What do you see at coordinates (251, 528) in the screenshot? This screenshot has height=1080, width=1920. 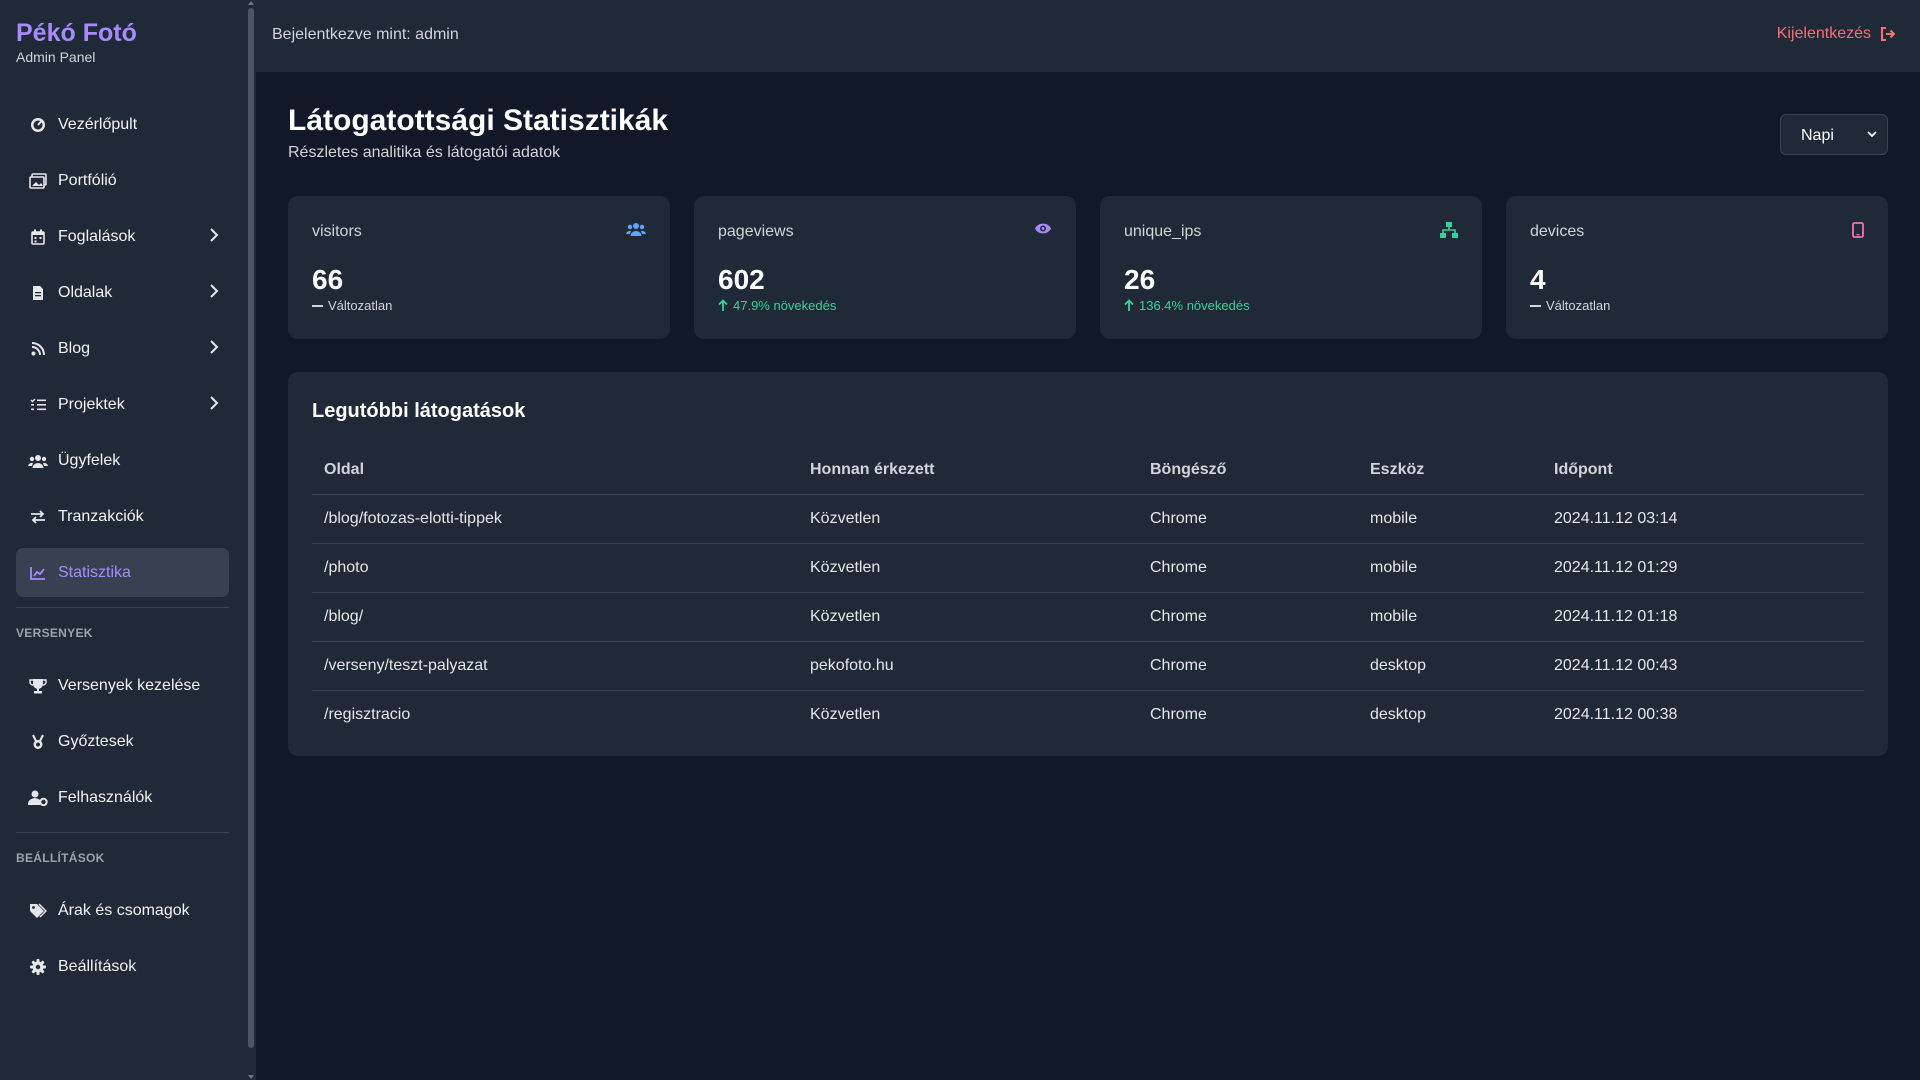 I see `scrollbar-thumb` at bounding box center [251, 528].